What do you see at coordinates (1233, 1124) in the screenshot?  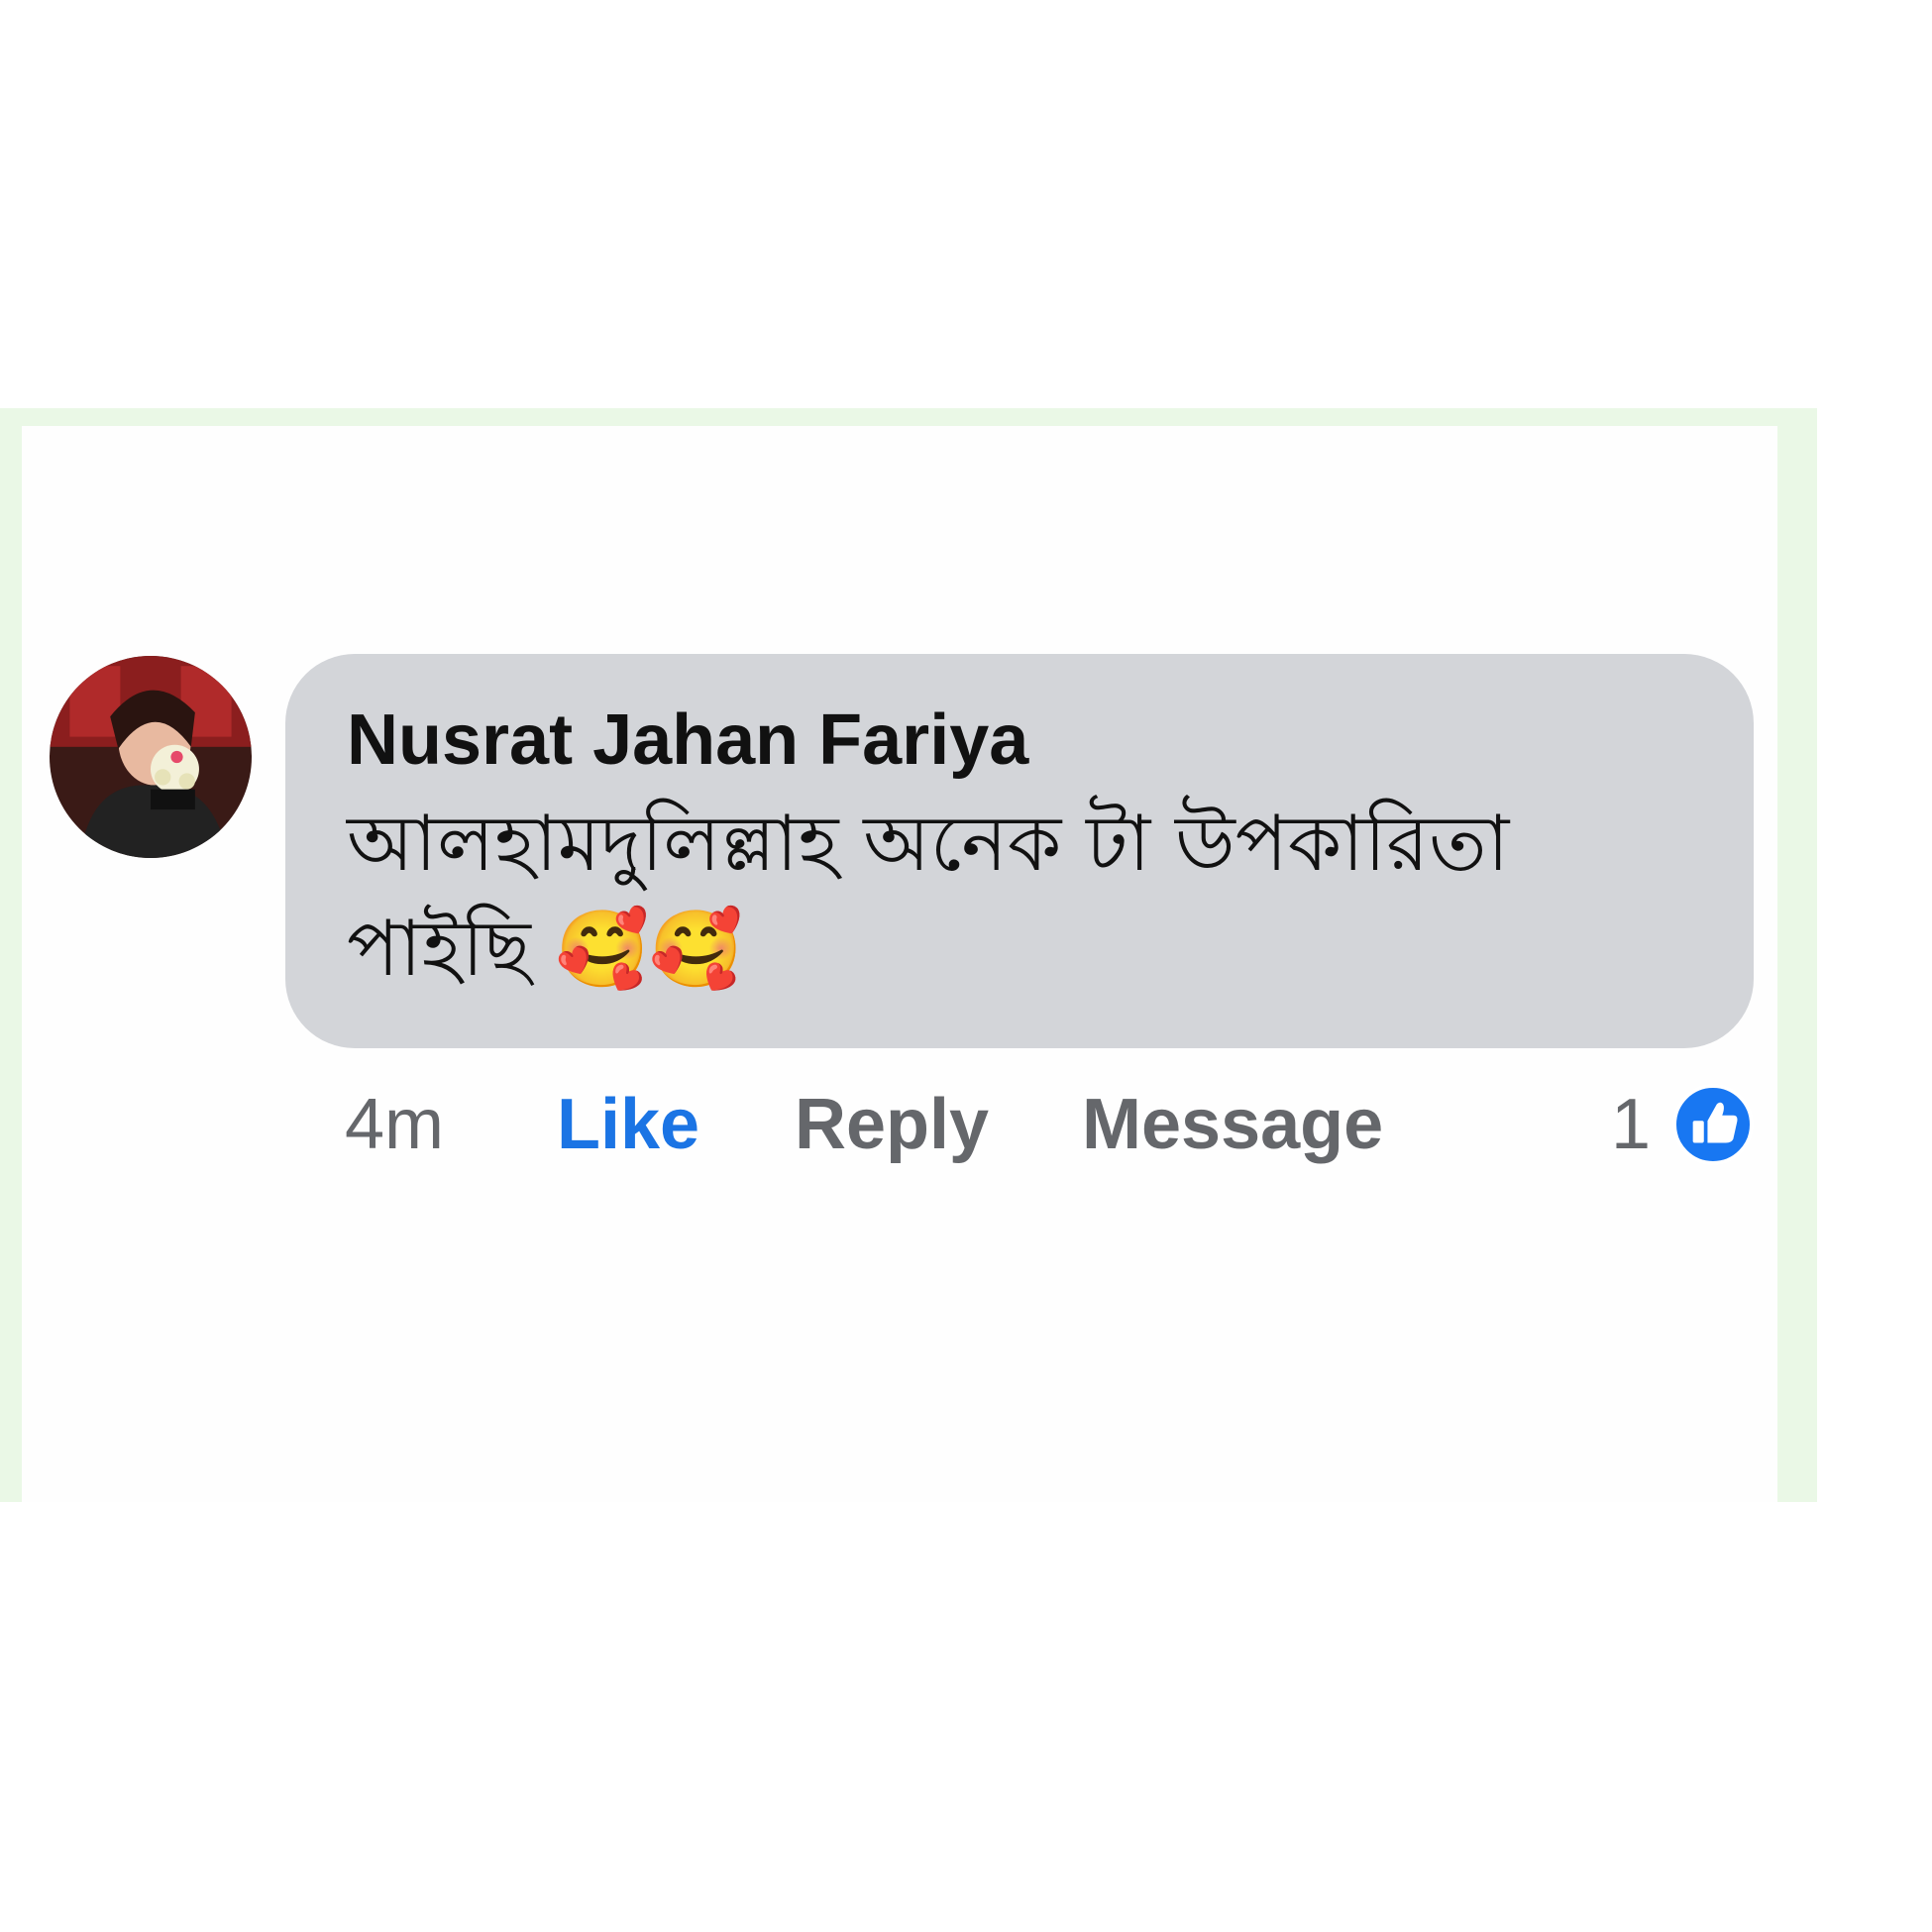 I see `message-button: Message` at bounding box center [1233, 1124].